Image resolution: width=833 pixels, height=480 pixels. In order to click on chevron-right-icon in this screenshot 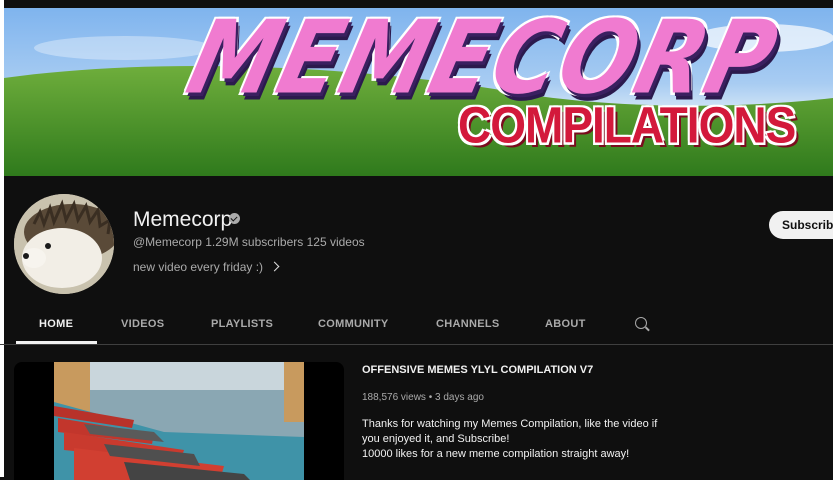, I will do `click(274, 266)`.